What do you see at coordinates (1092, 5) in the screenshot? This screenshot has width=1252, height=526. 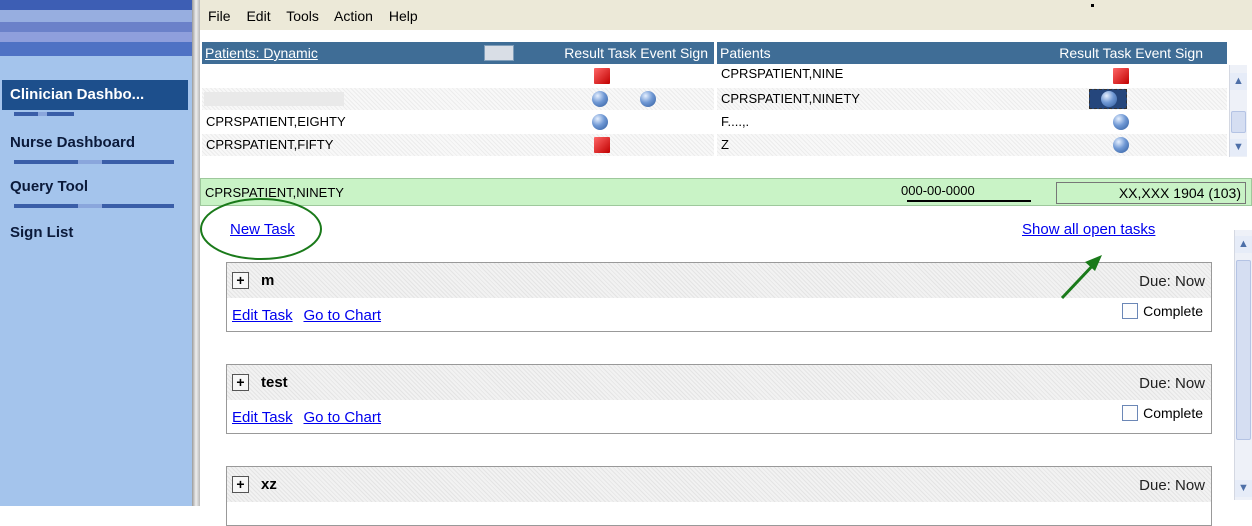 I see `menu-marker` at bounding box center [1092, 5].